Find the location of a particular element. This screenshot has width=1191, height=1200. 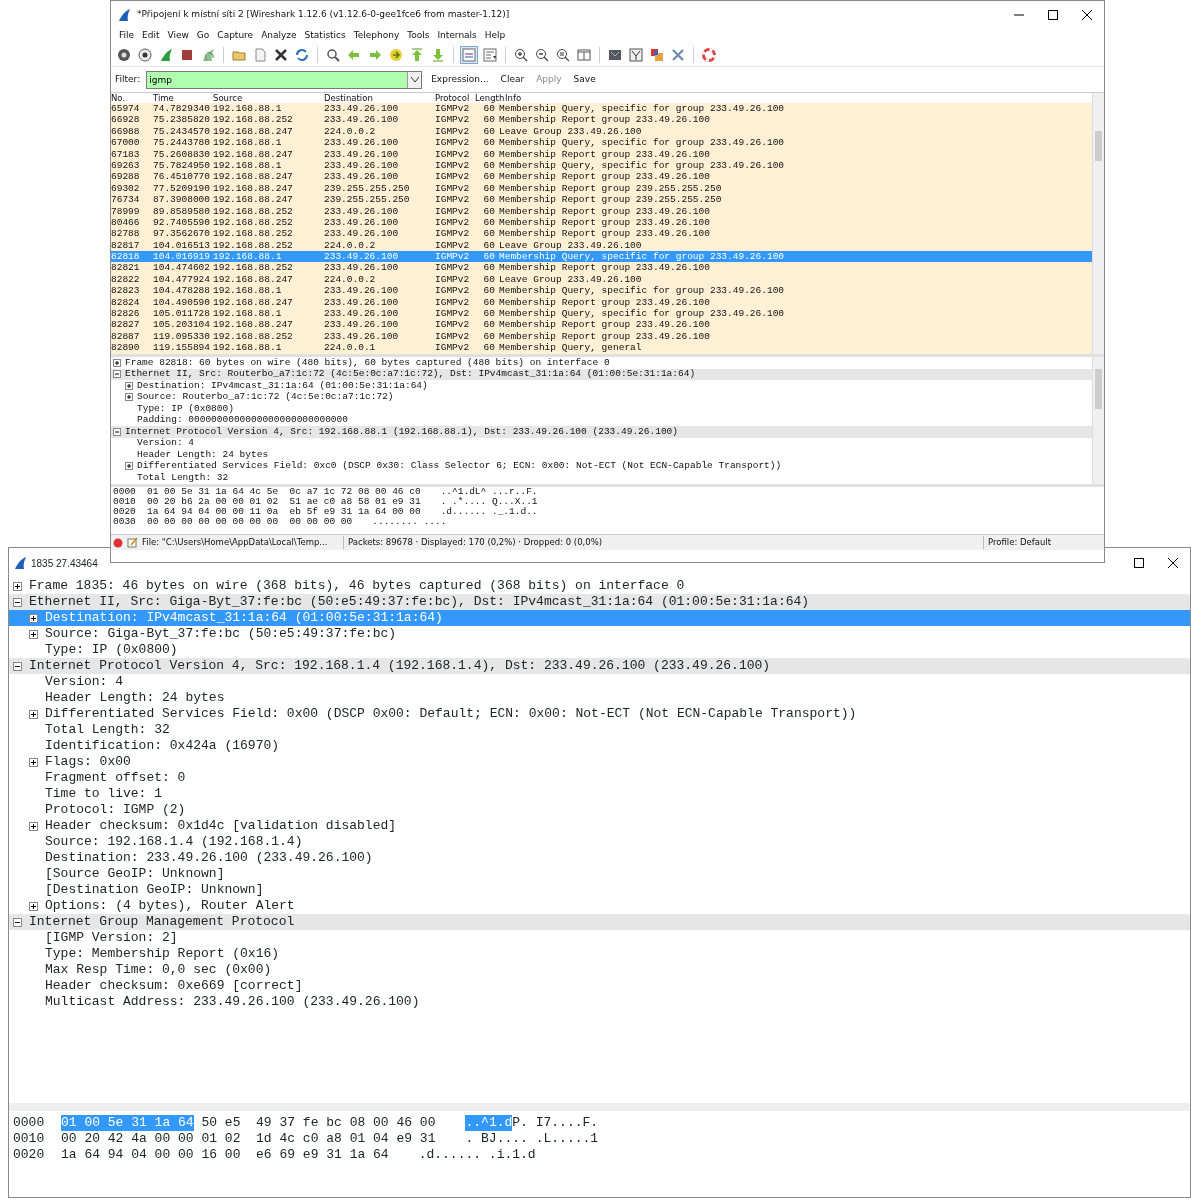

menu-item: Go is located at coordinates (203, 36).